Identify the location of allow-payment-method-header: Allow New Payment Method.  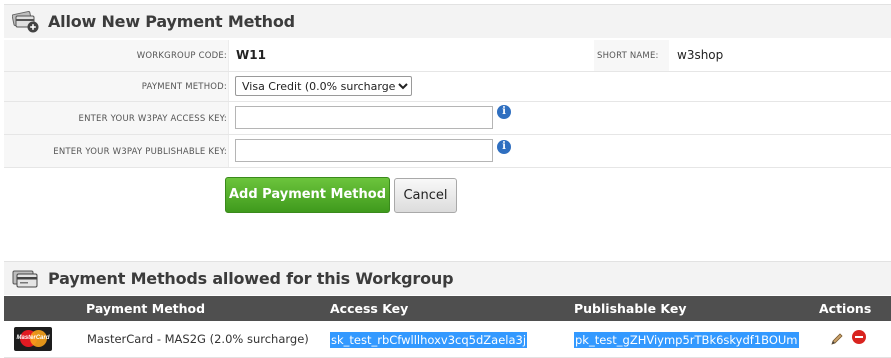
(447, 21).